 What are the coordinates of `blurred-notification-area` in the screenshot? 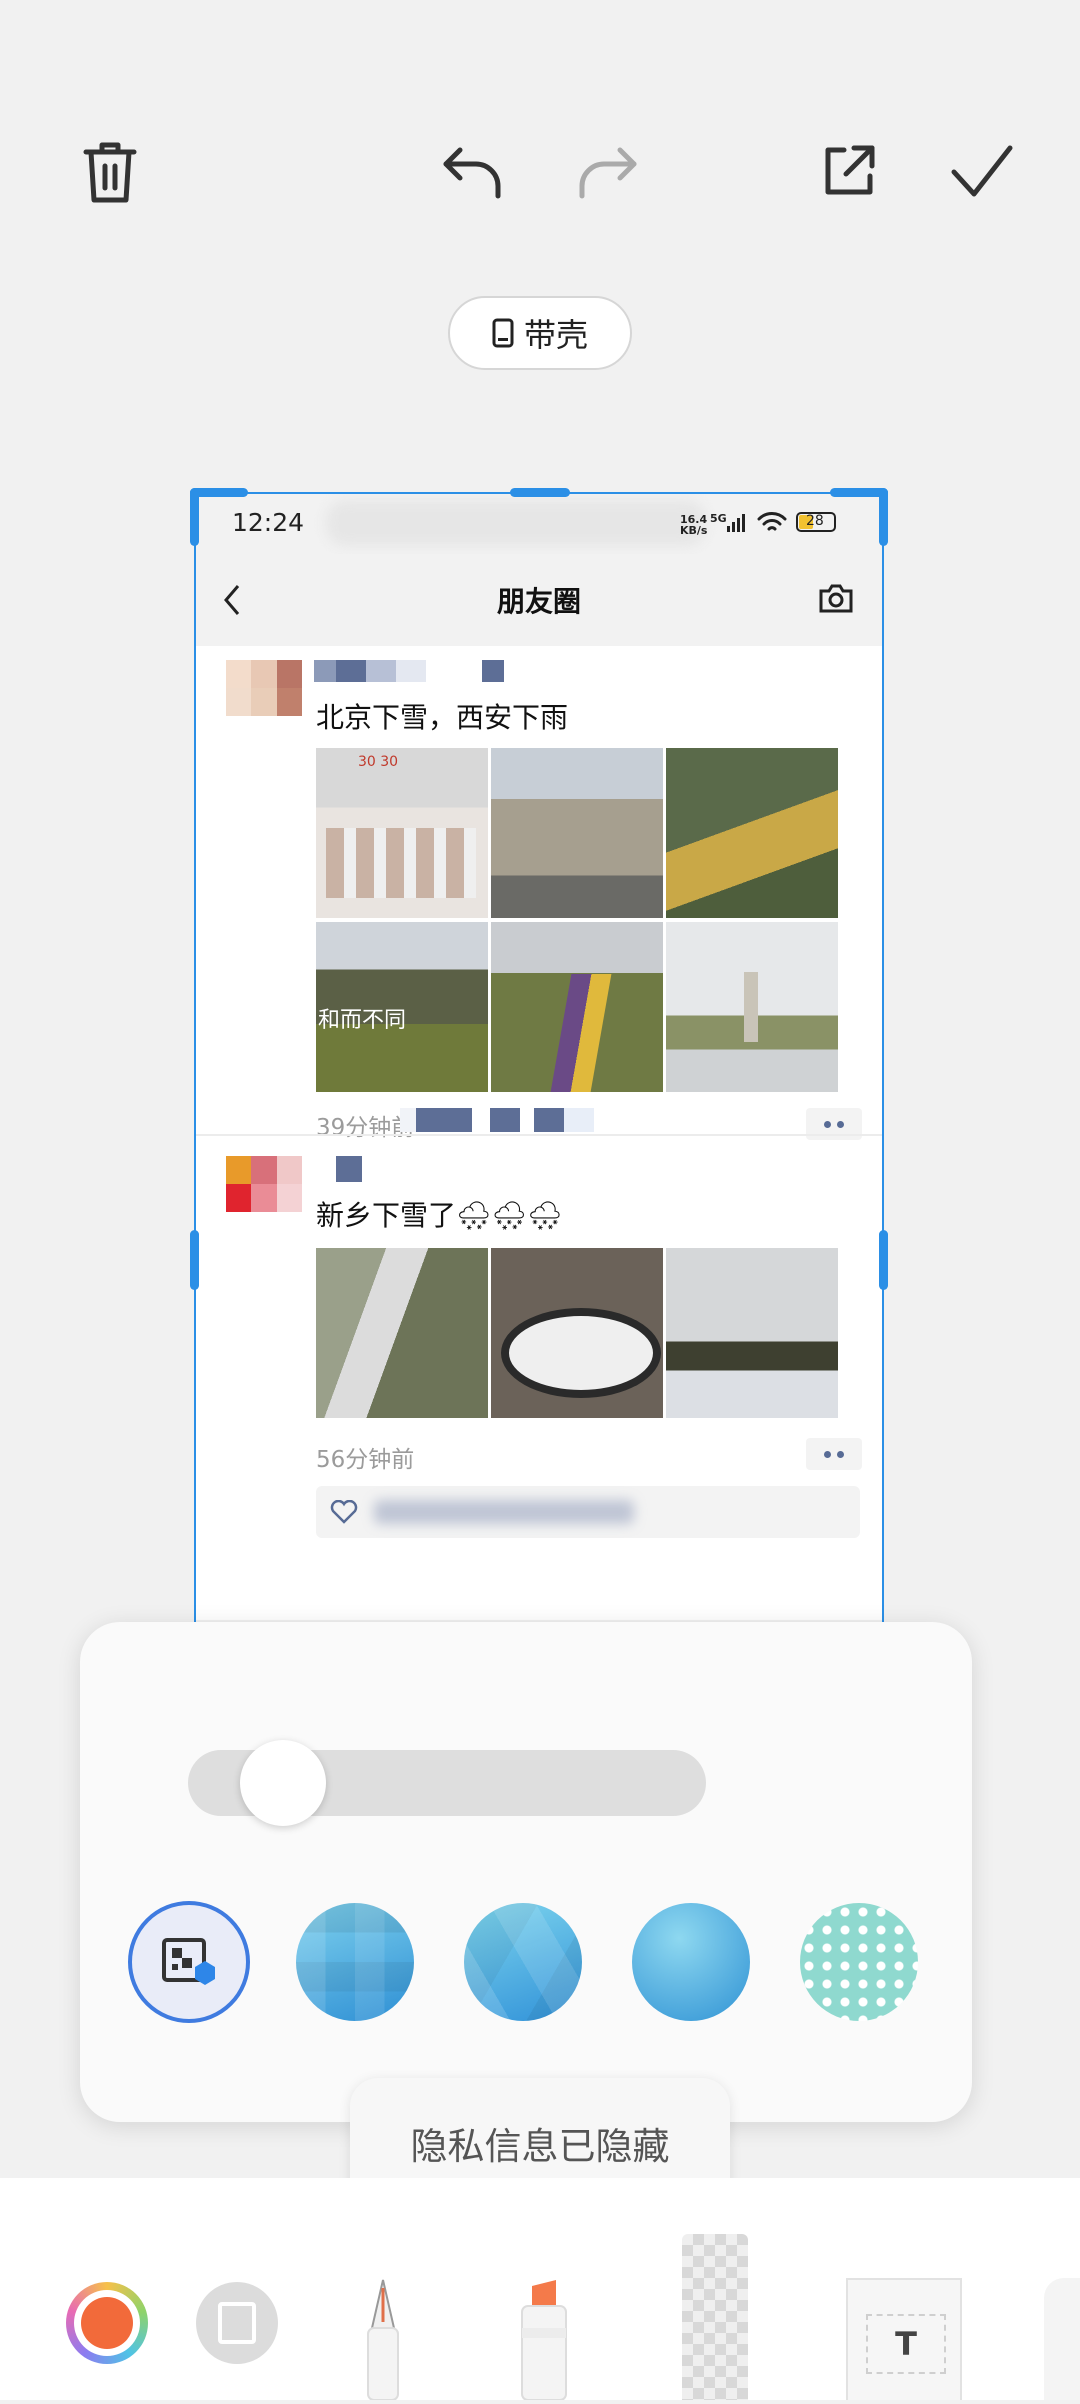 It's located at (516, 523).